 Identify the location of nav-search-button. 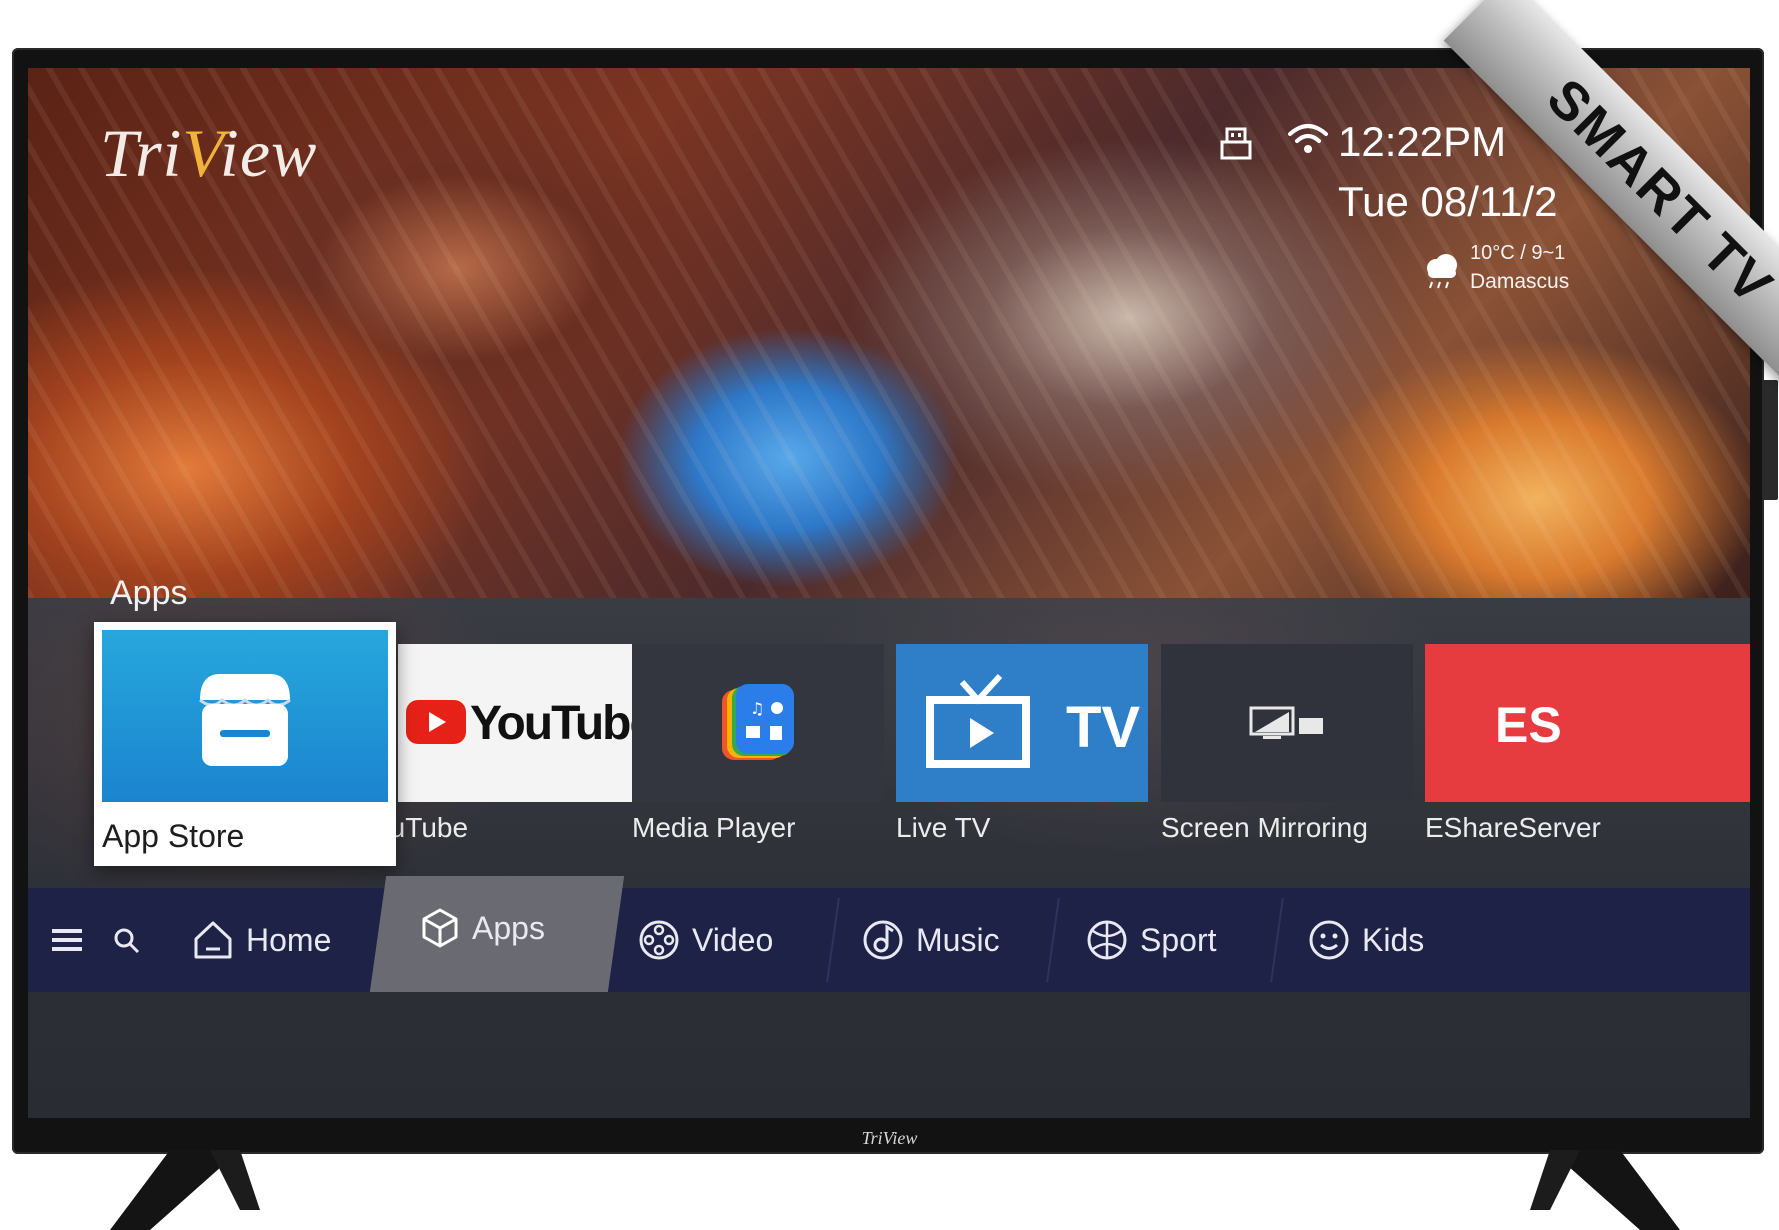
(132, 940).